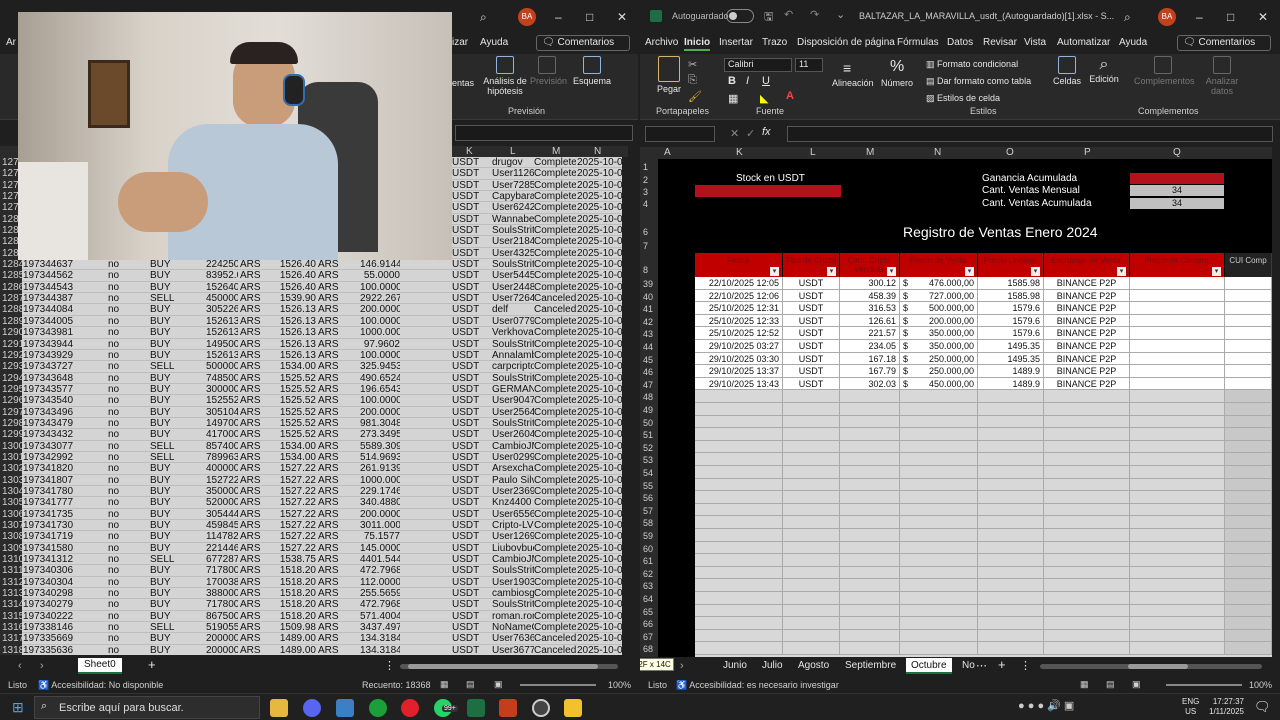  What do you see at coordinates (734, 133) in the screenshot?
I see `cancel-icon: ✕` at bounding box center [734, 133].